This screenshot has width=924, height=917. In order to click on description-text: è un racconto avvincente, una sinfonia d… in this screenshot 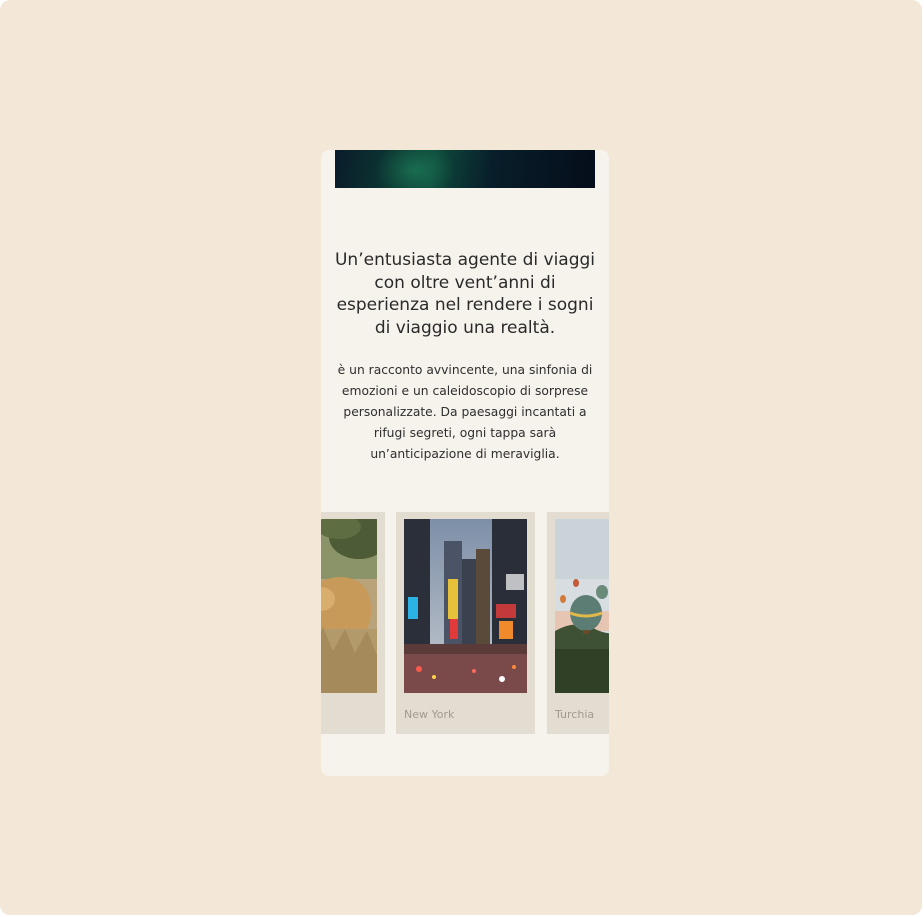, I will do `click(465, 412)`.